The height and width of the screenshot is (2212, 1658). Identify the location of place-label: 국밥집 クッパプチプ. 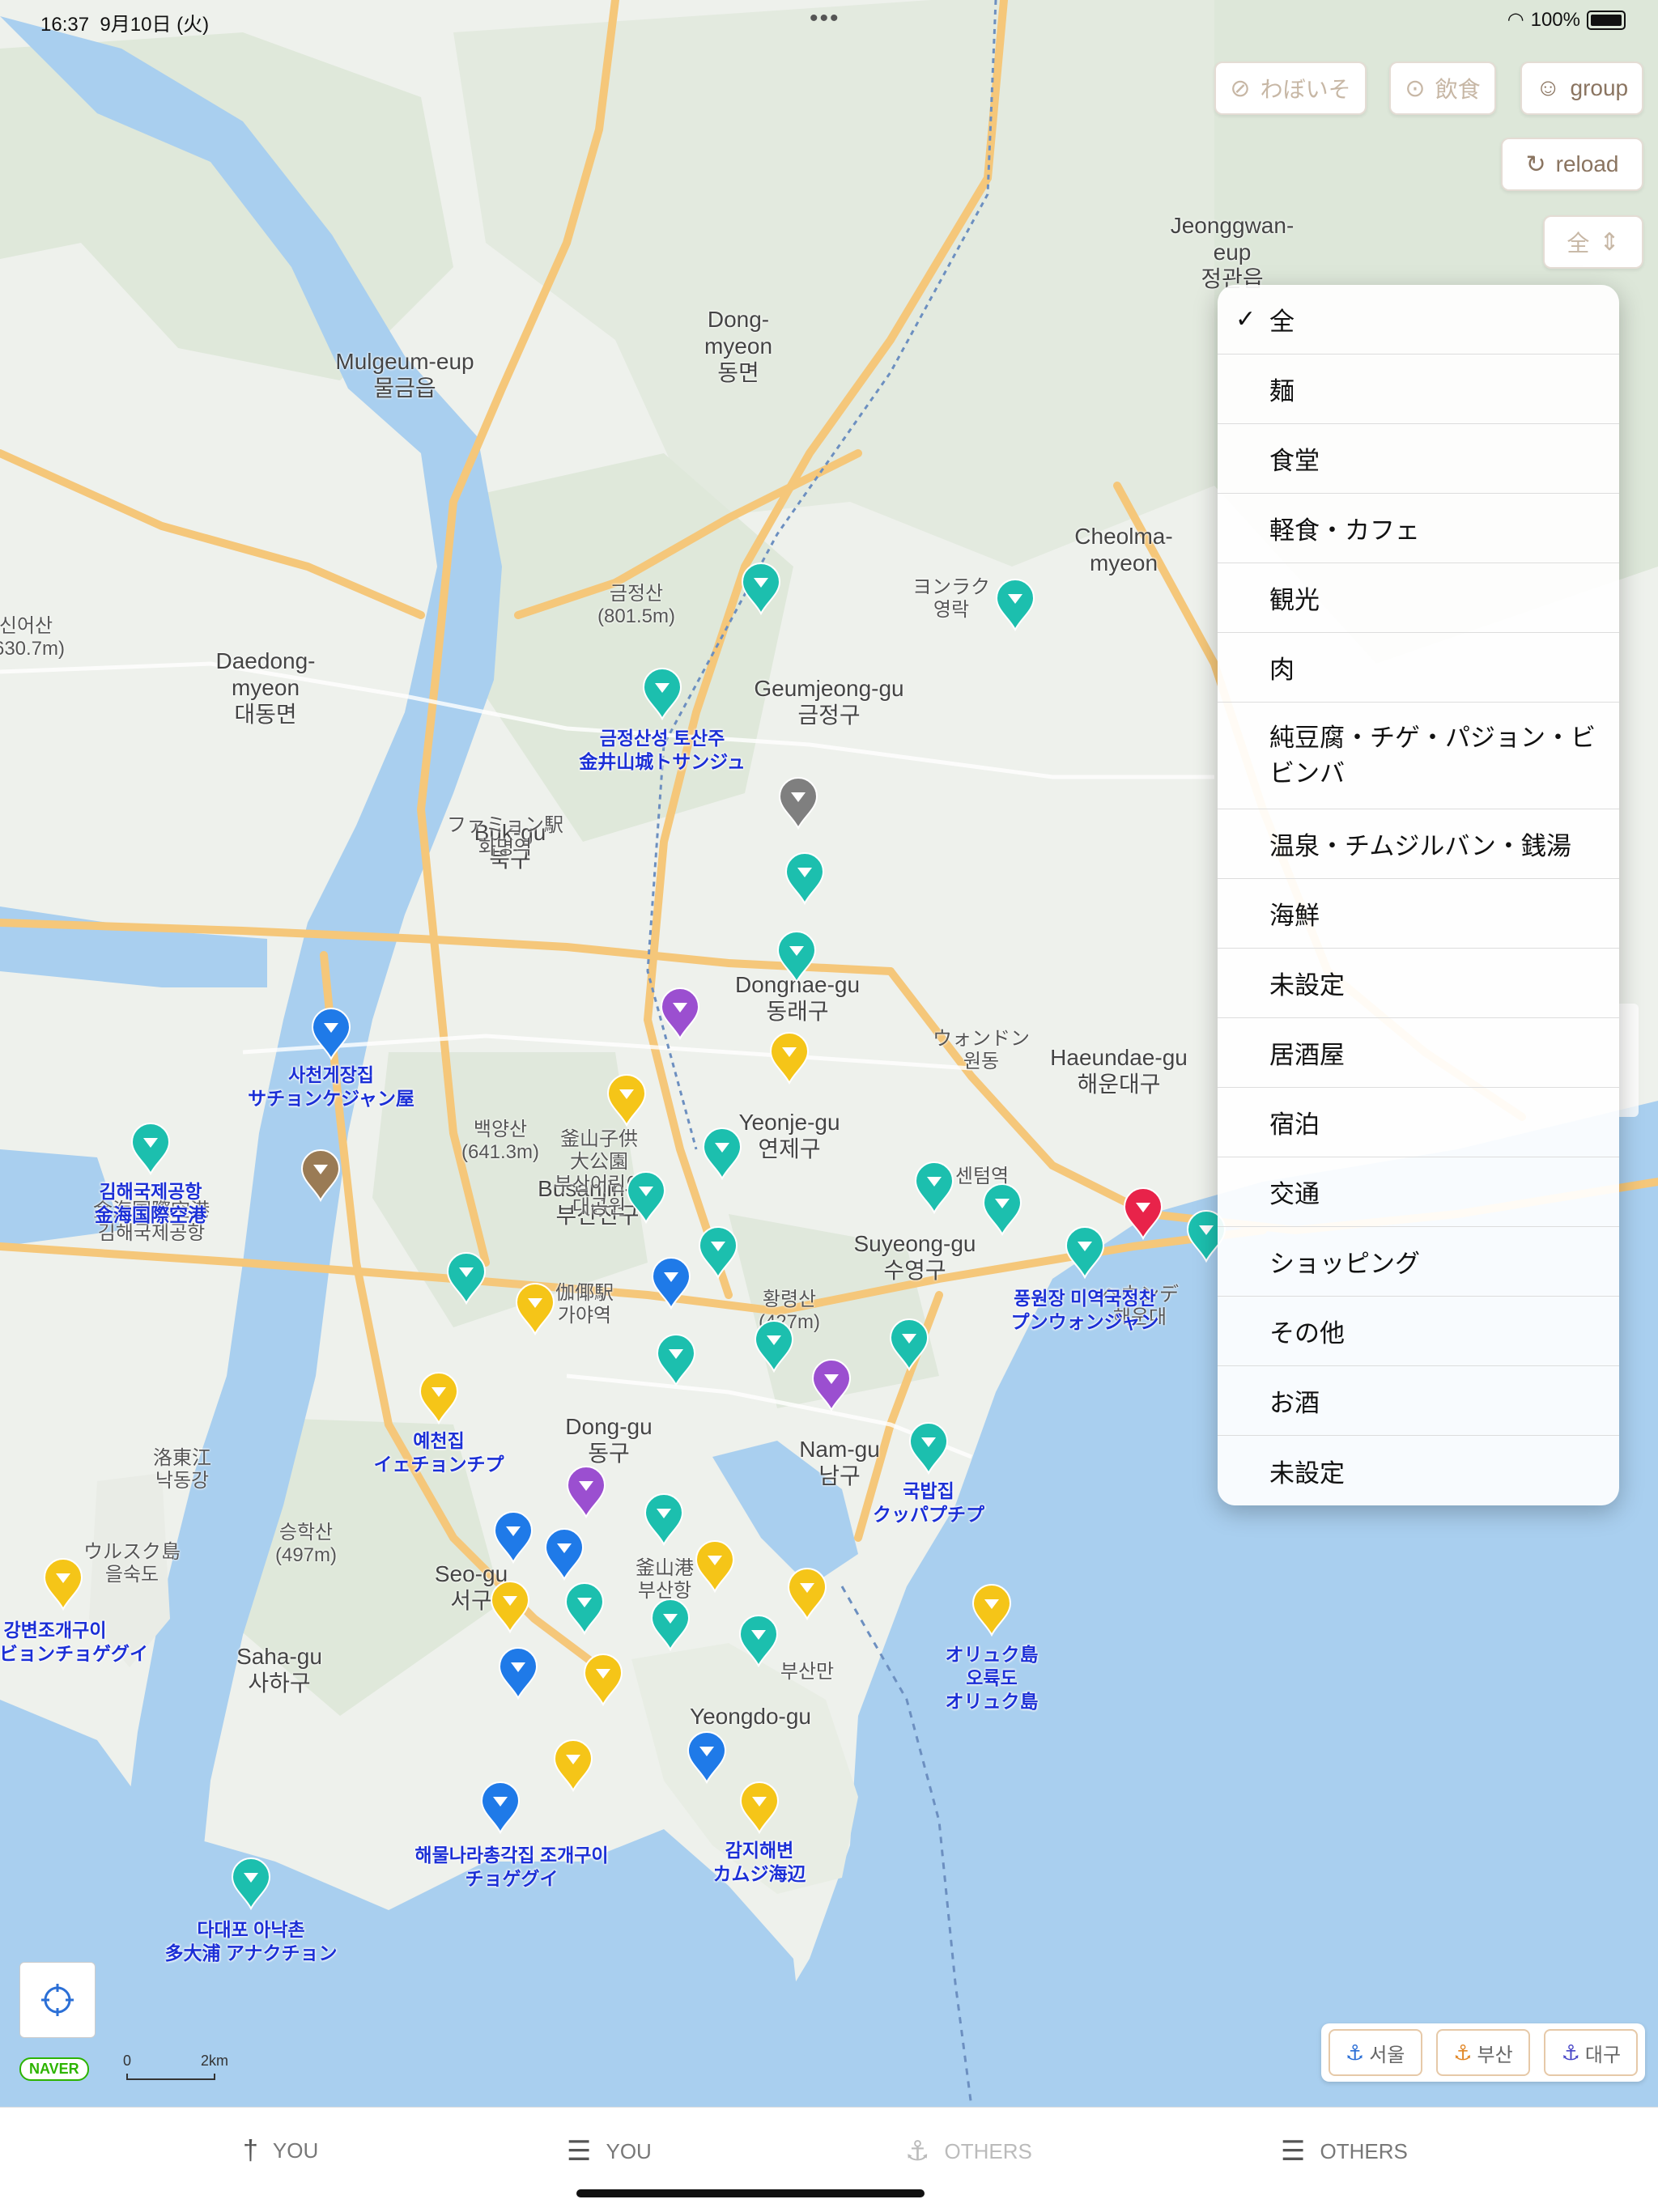
(928, 1503).